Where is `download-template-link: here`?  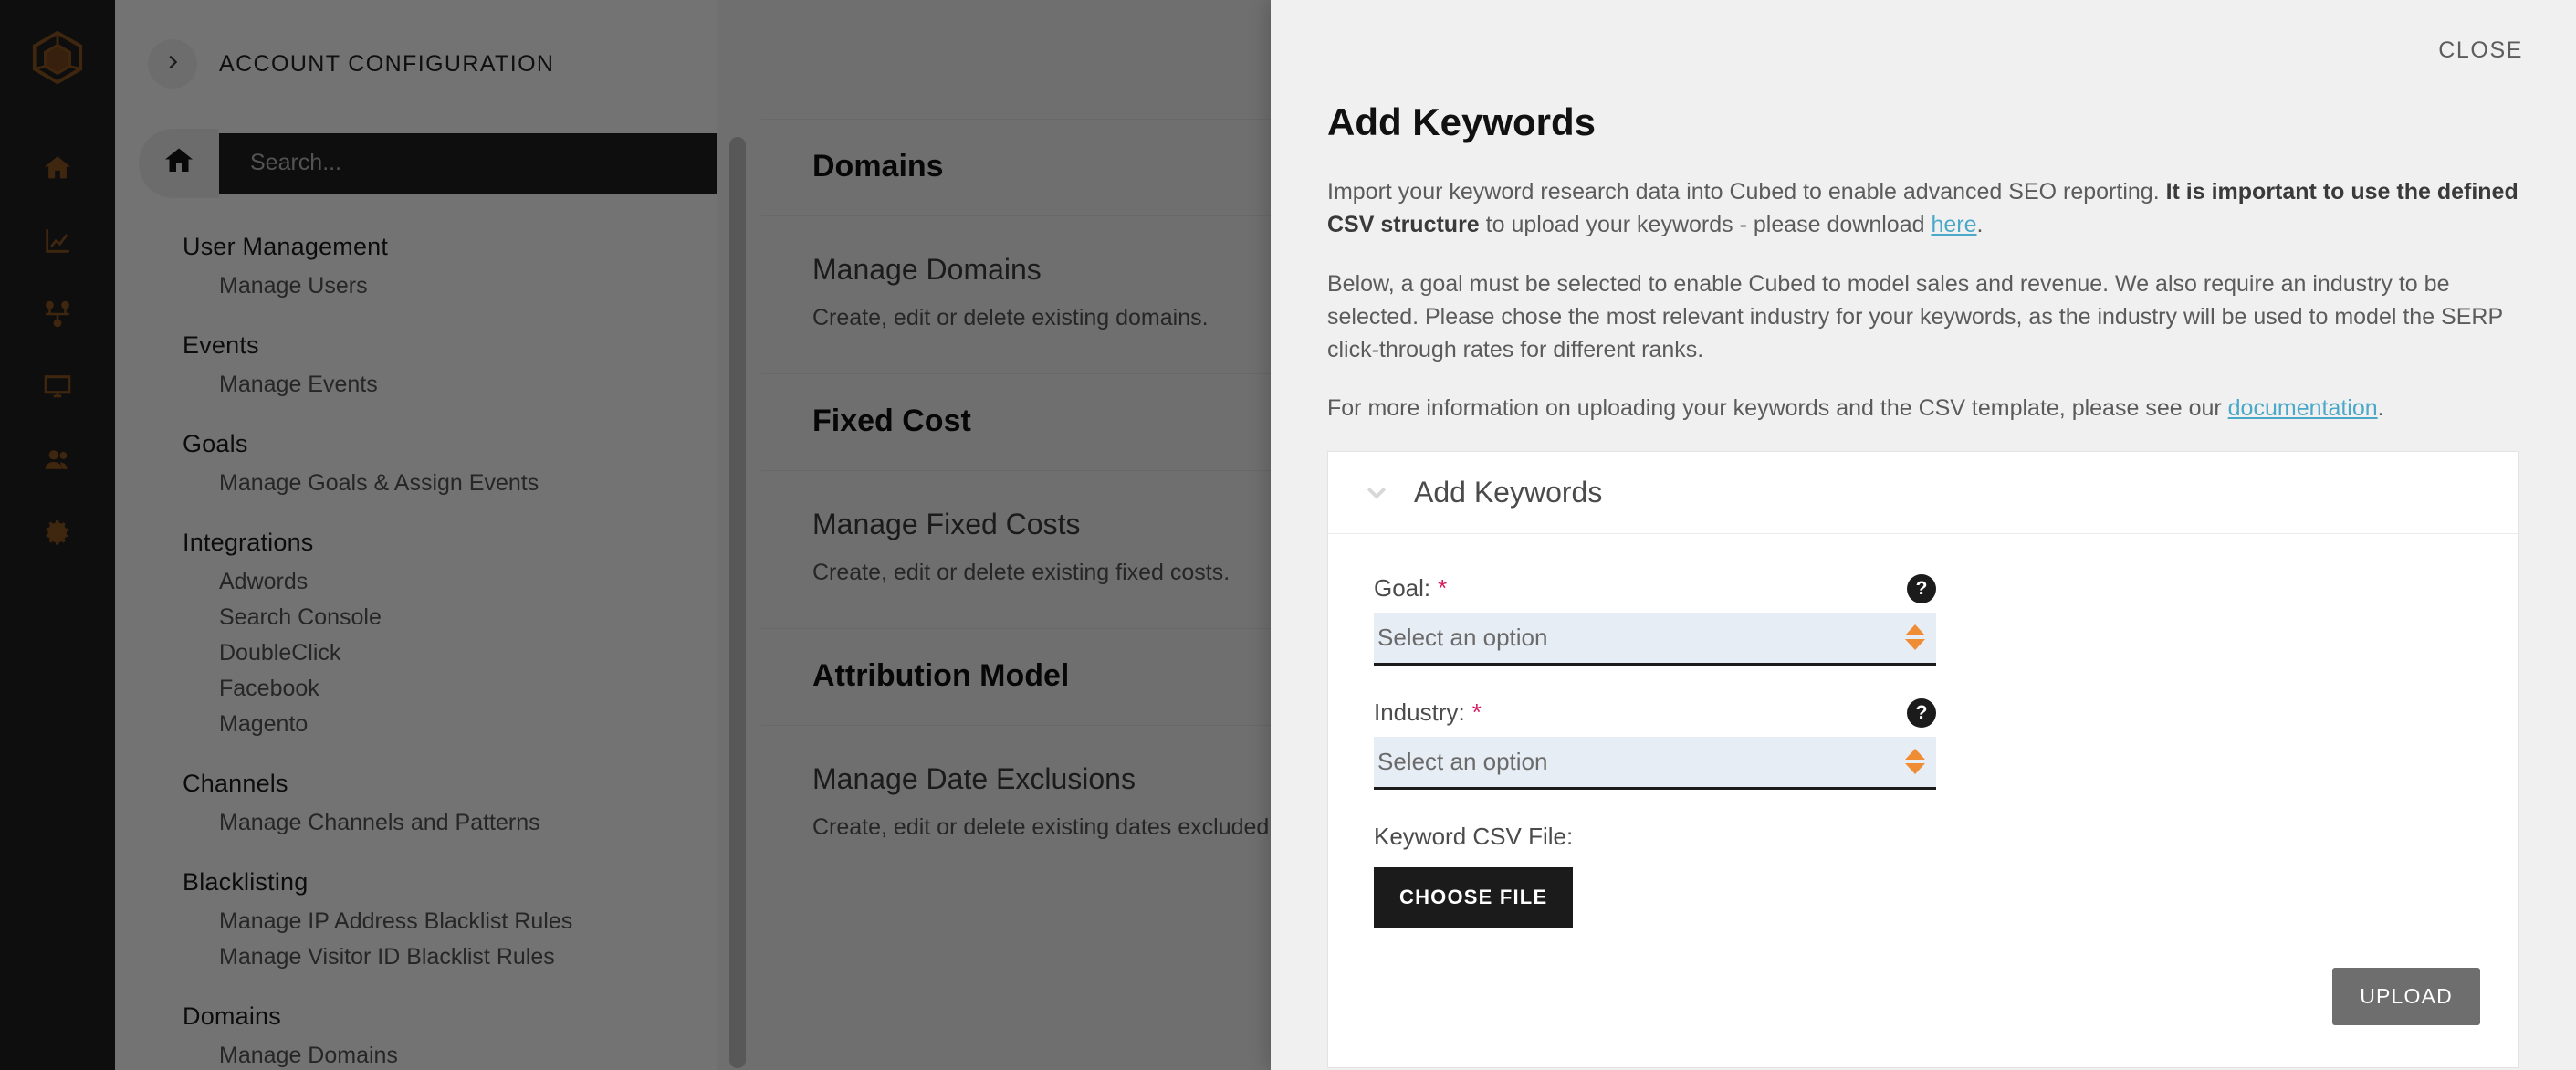
download-template-link: here is located at coordinates (1954, 224).